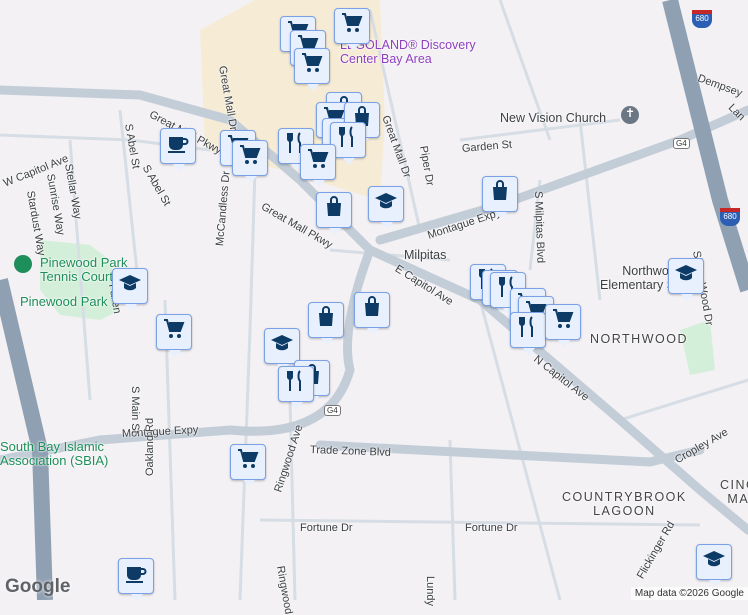  What do you see at coordinates (425, 255) in the screenshot?
I see `milpitas-station-label: Milpitas` at bounding box center [425, 255].